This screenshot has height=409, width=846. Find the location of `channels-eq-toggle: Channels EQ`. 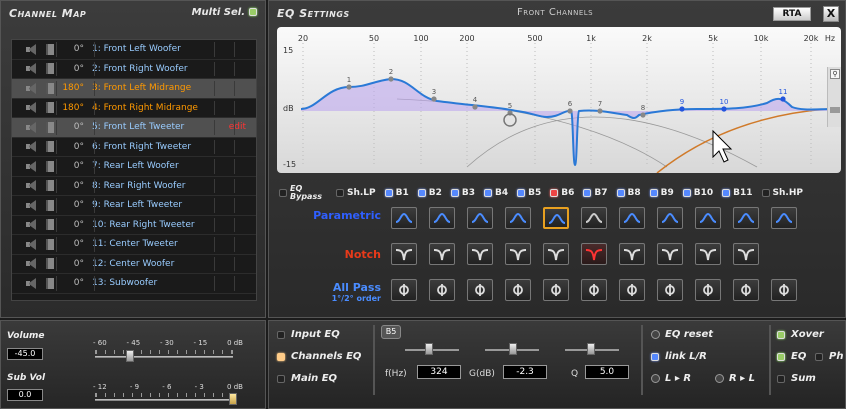

channels-eq-toggle: Channels EQ is located at coordinates (319, 356).